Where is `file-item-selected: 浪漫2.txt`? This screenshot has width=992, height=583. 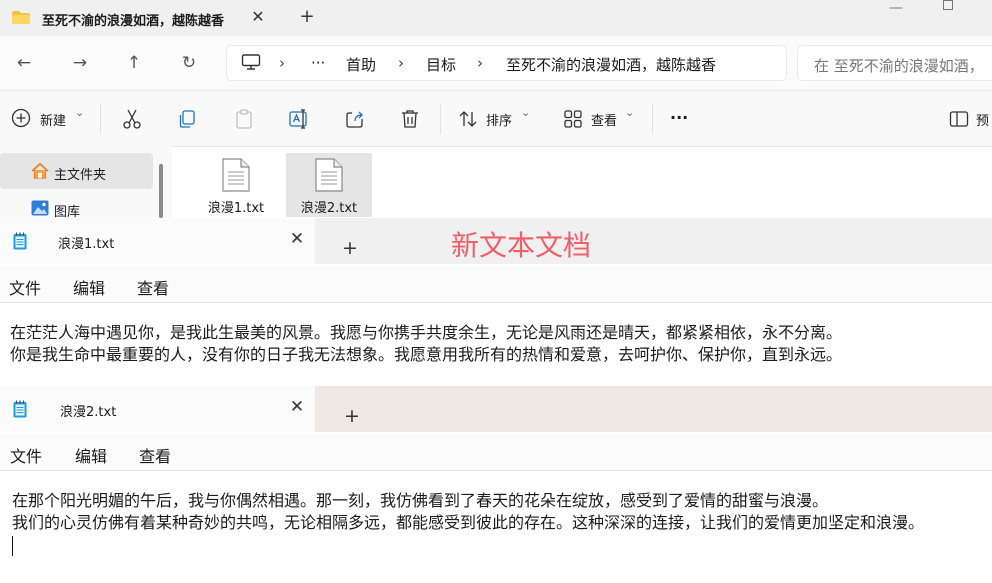 file-item-selected: 浪漫2.txt is located at coordinates (329, 185).